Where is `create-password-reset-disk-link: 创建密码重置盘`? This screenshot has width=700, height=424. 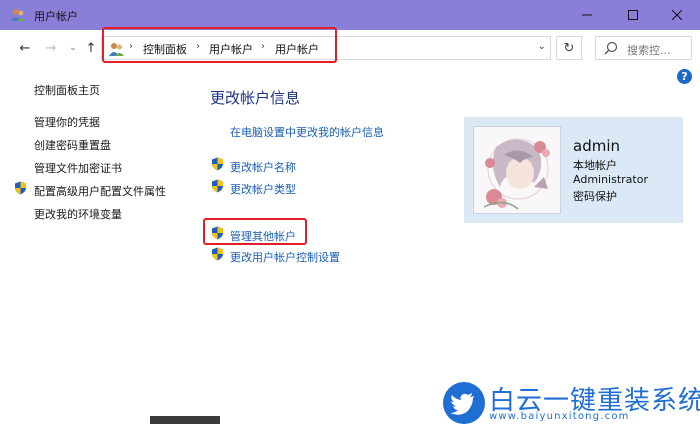 create-password-reset-disk-link: 创建密码重置盘 is located at coordinates (72, 145).